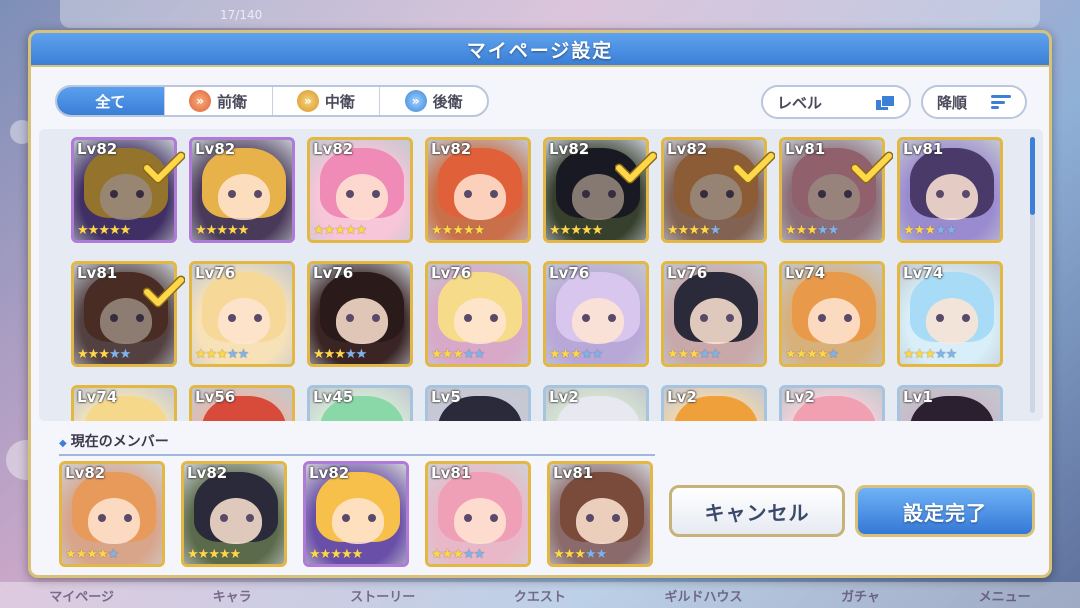 This screenshot has width=1080, height=608. I want to click on position-filter-tabs: 全て » 前衛 » 中衛 » 後衛, so click(272, 101).